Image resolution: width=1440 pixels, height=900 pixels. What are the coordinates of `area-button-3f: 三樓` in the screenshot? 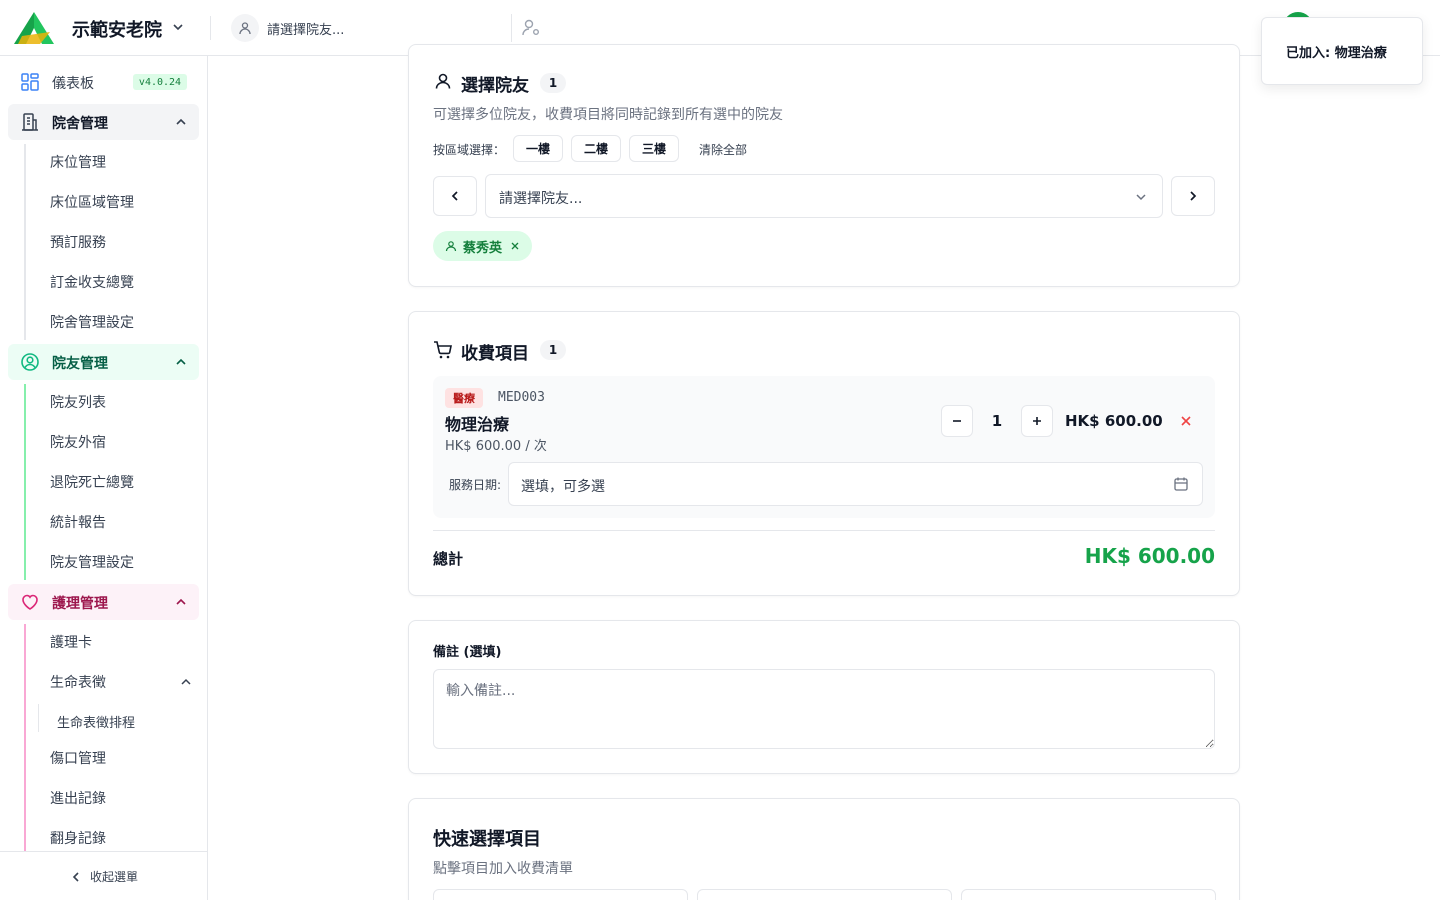 It's located at (654, 148).